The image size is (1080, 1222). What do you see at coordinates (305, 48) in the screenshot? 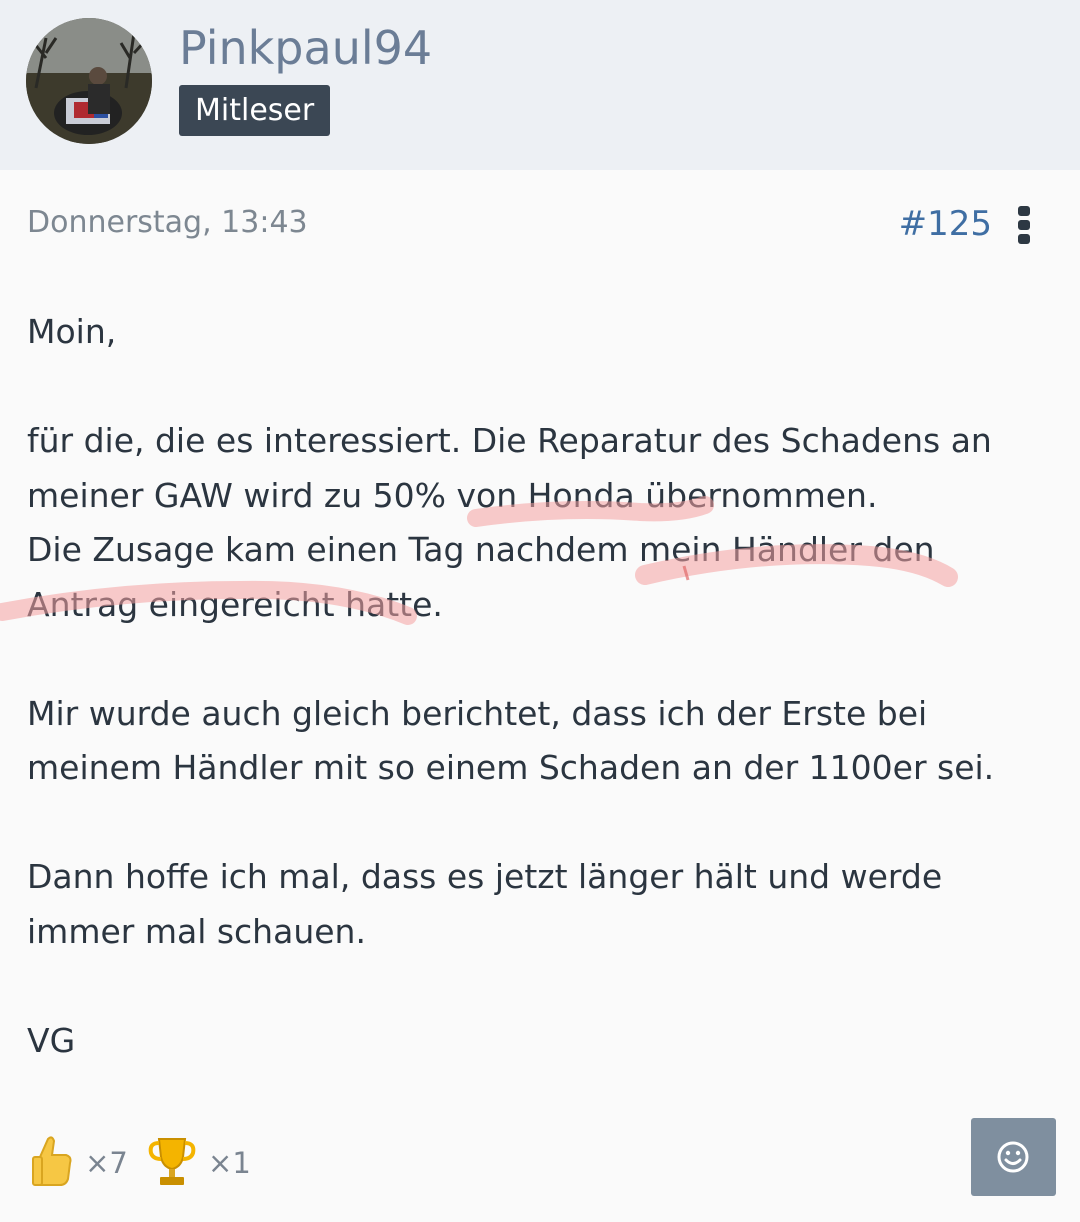
I see `author-username: Pinkpaul94` at bounding box center [305, 48].